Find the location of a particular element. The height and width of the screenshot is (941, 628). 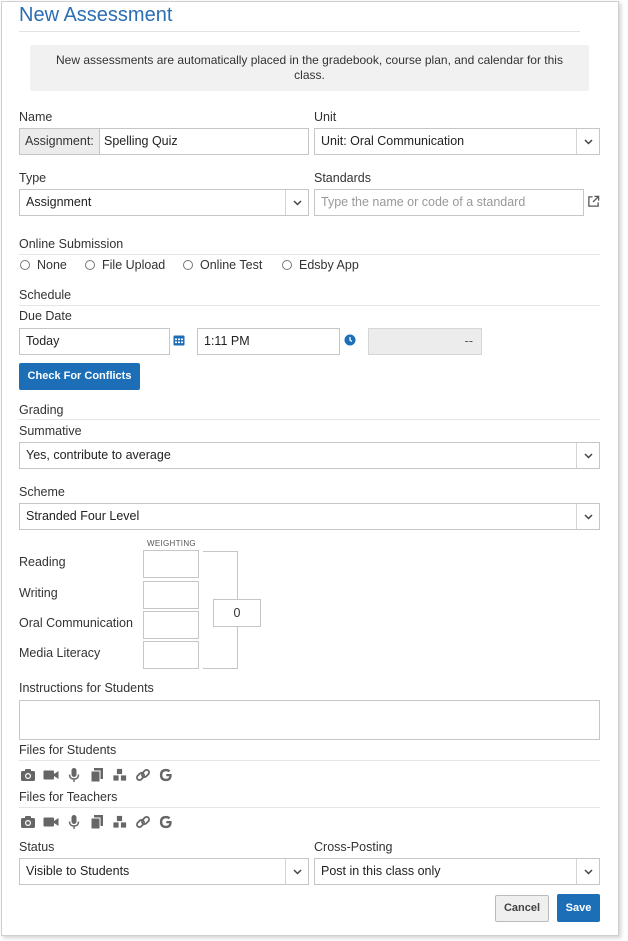

radio-file-upload: File Upload is located at coordinates (125, 265).